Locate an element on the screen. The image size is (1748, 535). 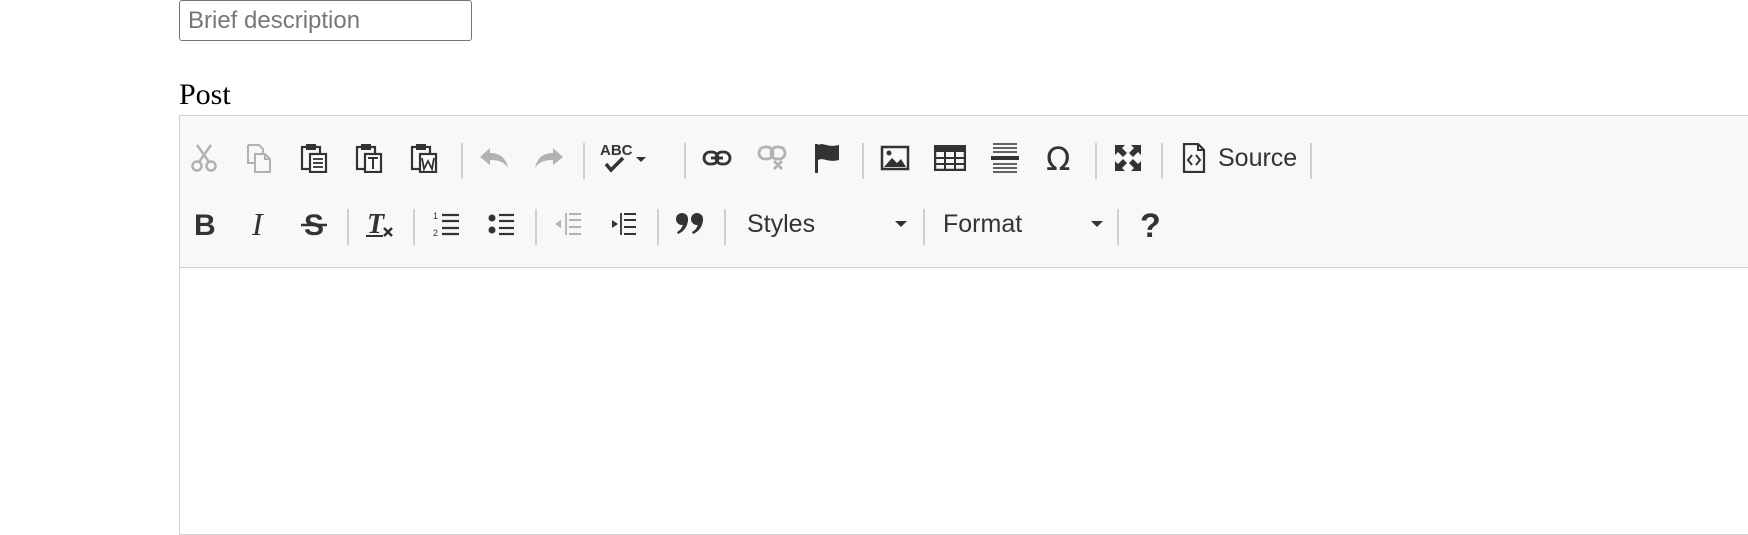
link-icon is located at coordinates (717, 158).